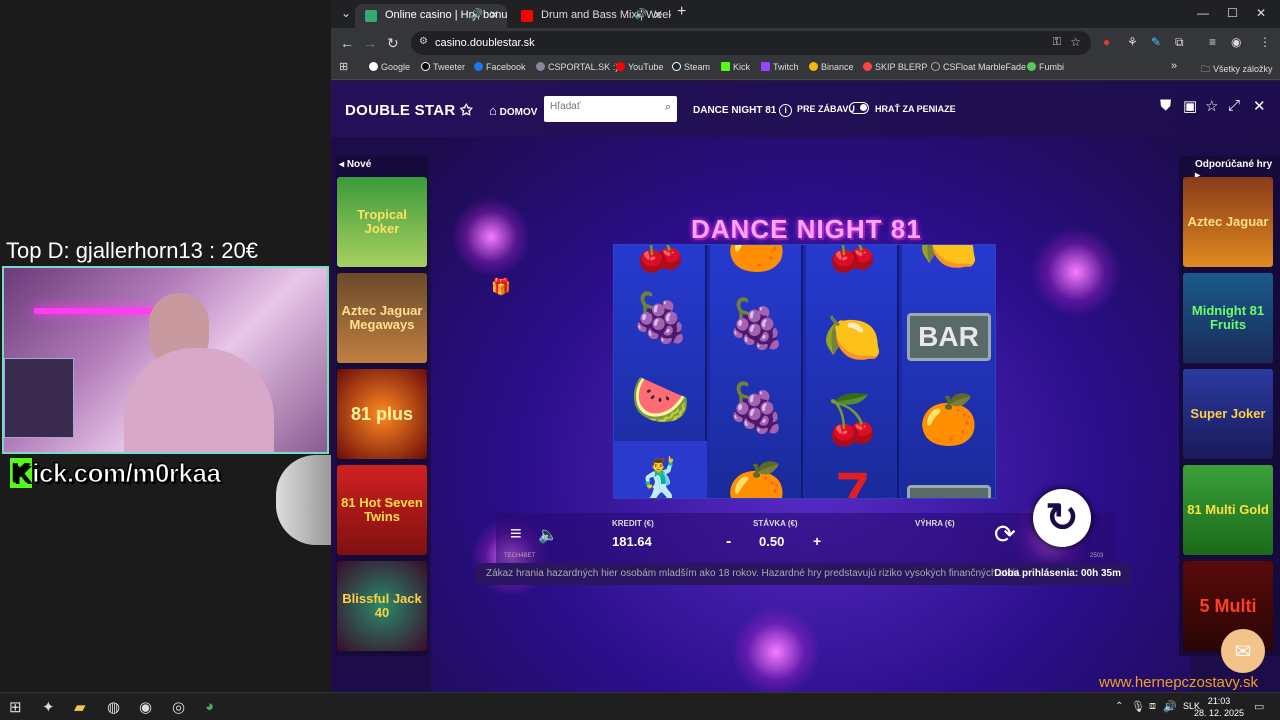  What do you see at coordinates (382, 318) in the screenshot?
I see `game-thumb-aztec-jaguar-megaways: Aztec Jaguar Megaways` at bounding box center [382, 318].